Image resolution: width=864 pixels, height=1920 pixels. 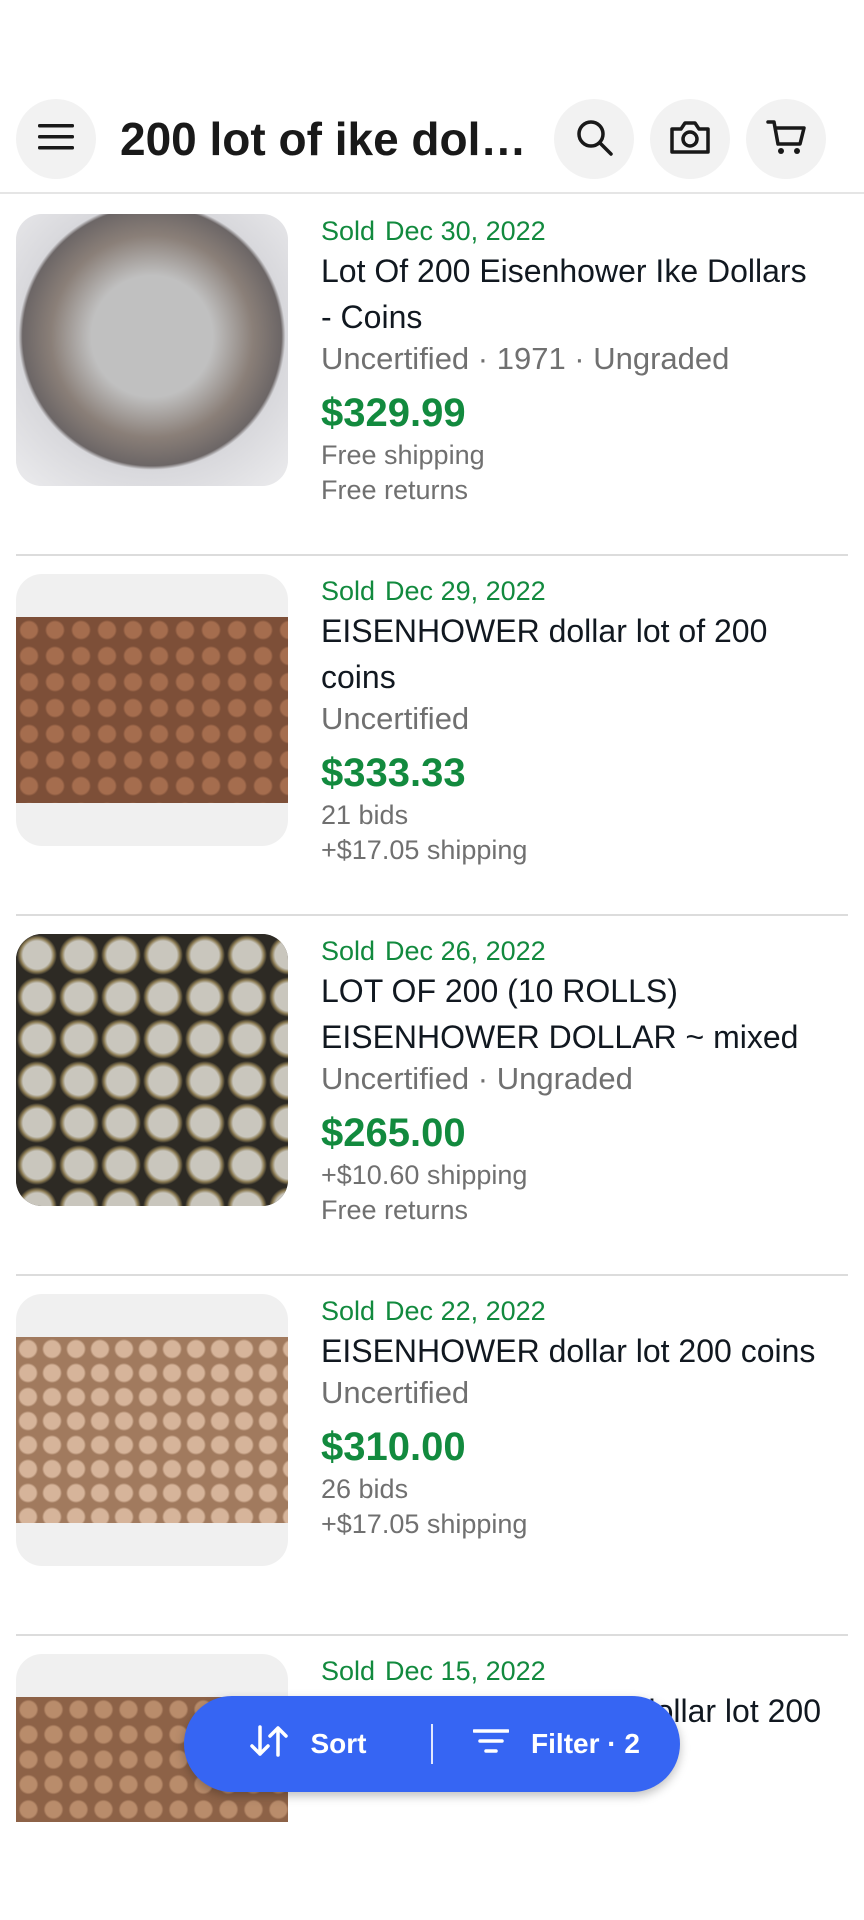 I want to click on sold-status: Sold Dec 29, 2022, so click(x=433, y=591).